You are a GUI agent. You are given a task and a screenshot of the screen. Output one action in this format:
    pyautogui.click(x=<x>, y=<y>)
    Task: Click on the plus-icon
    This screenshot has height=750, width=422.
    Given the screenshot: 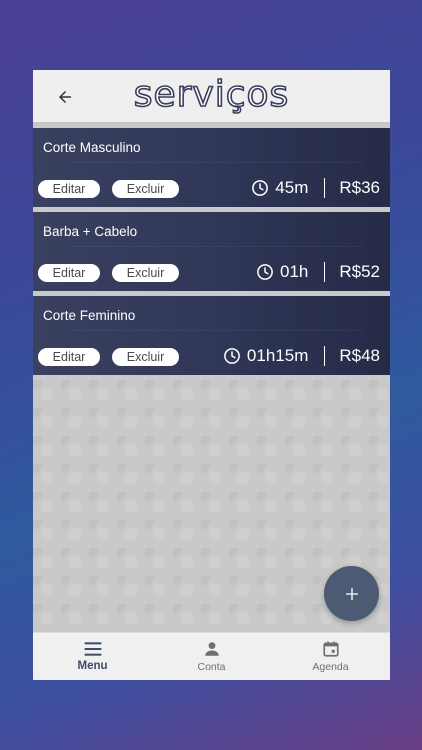 What is the action you would take?
    pyautogui.click(x=351, y=593)
    